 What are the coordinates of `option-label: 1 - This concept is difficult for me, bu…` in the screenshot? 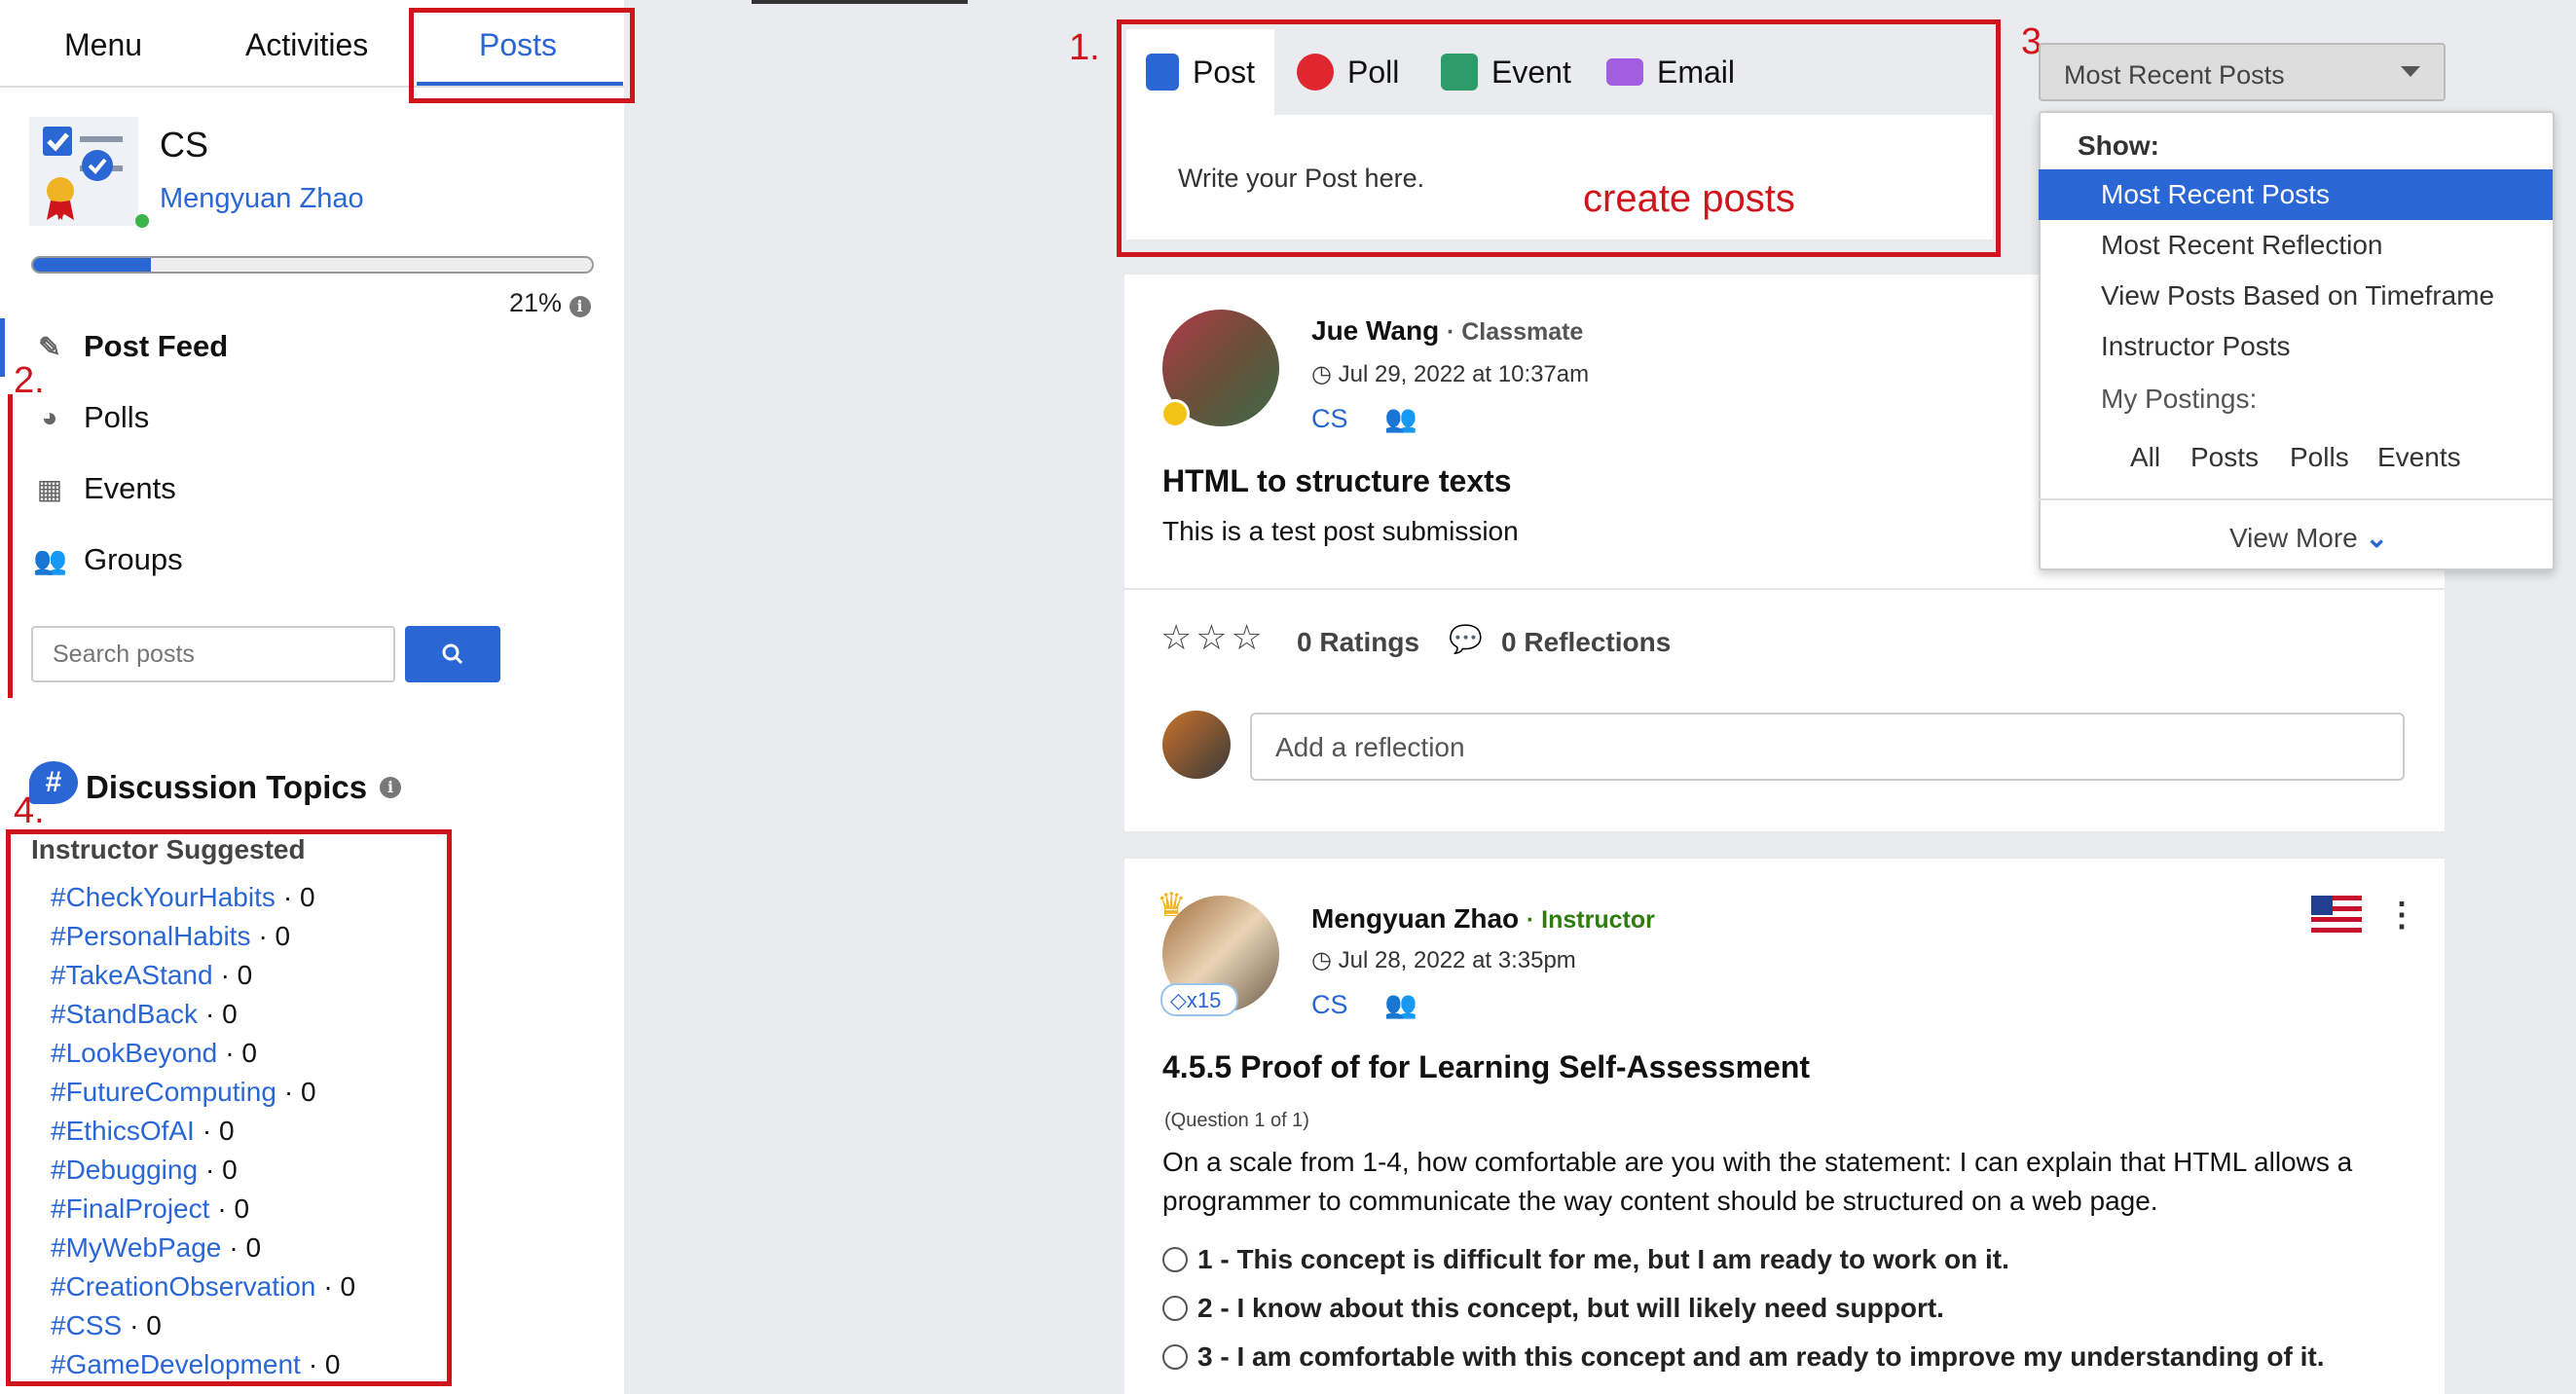 It's located at (1603, 1259).